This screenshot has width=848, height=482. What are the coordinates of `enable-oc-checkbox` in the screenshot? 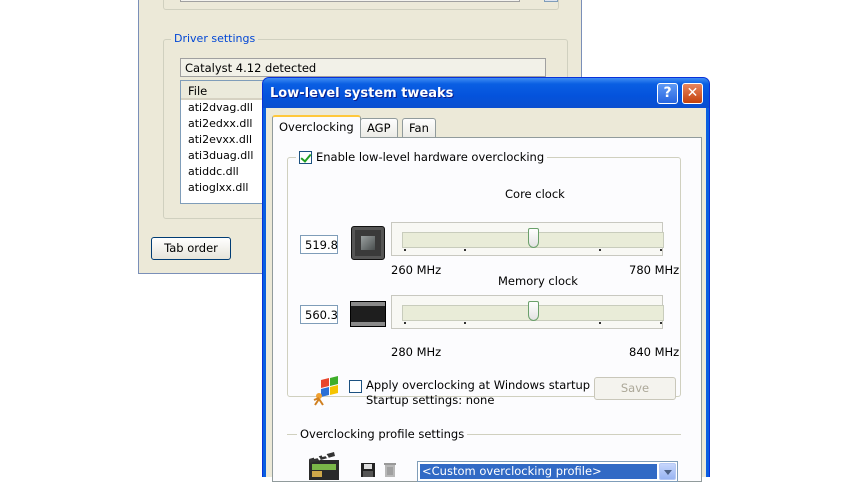 It's located at (305, 157).